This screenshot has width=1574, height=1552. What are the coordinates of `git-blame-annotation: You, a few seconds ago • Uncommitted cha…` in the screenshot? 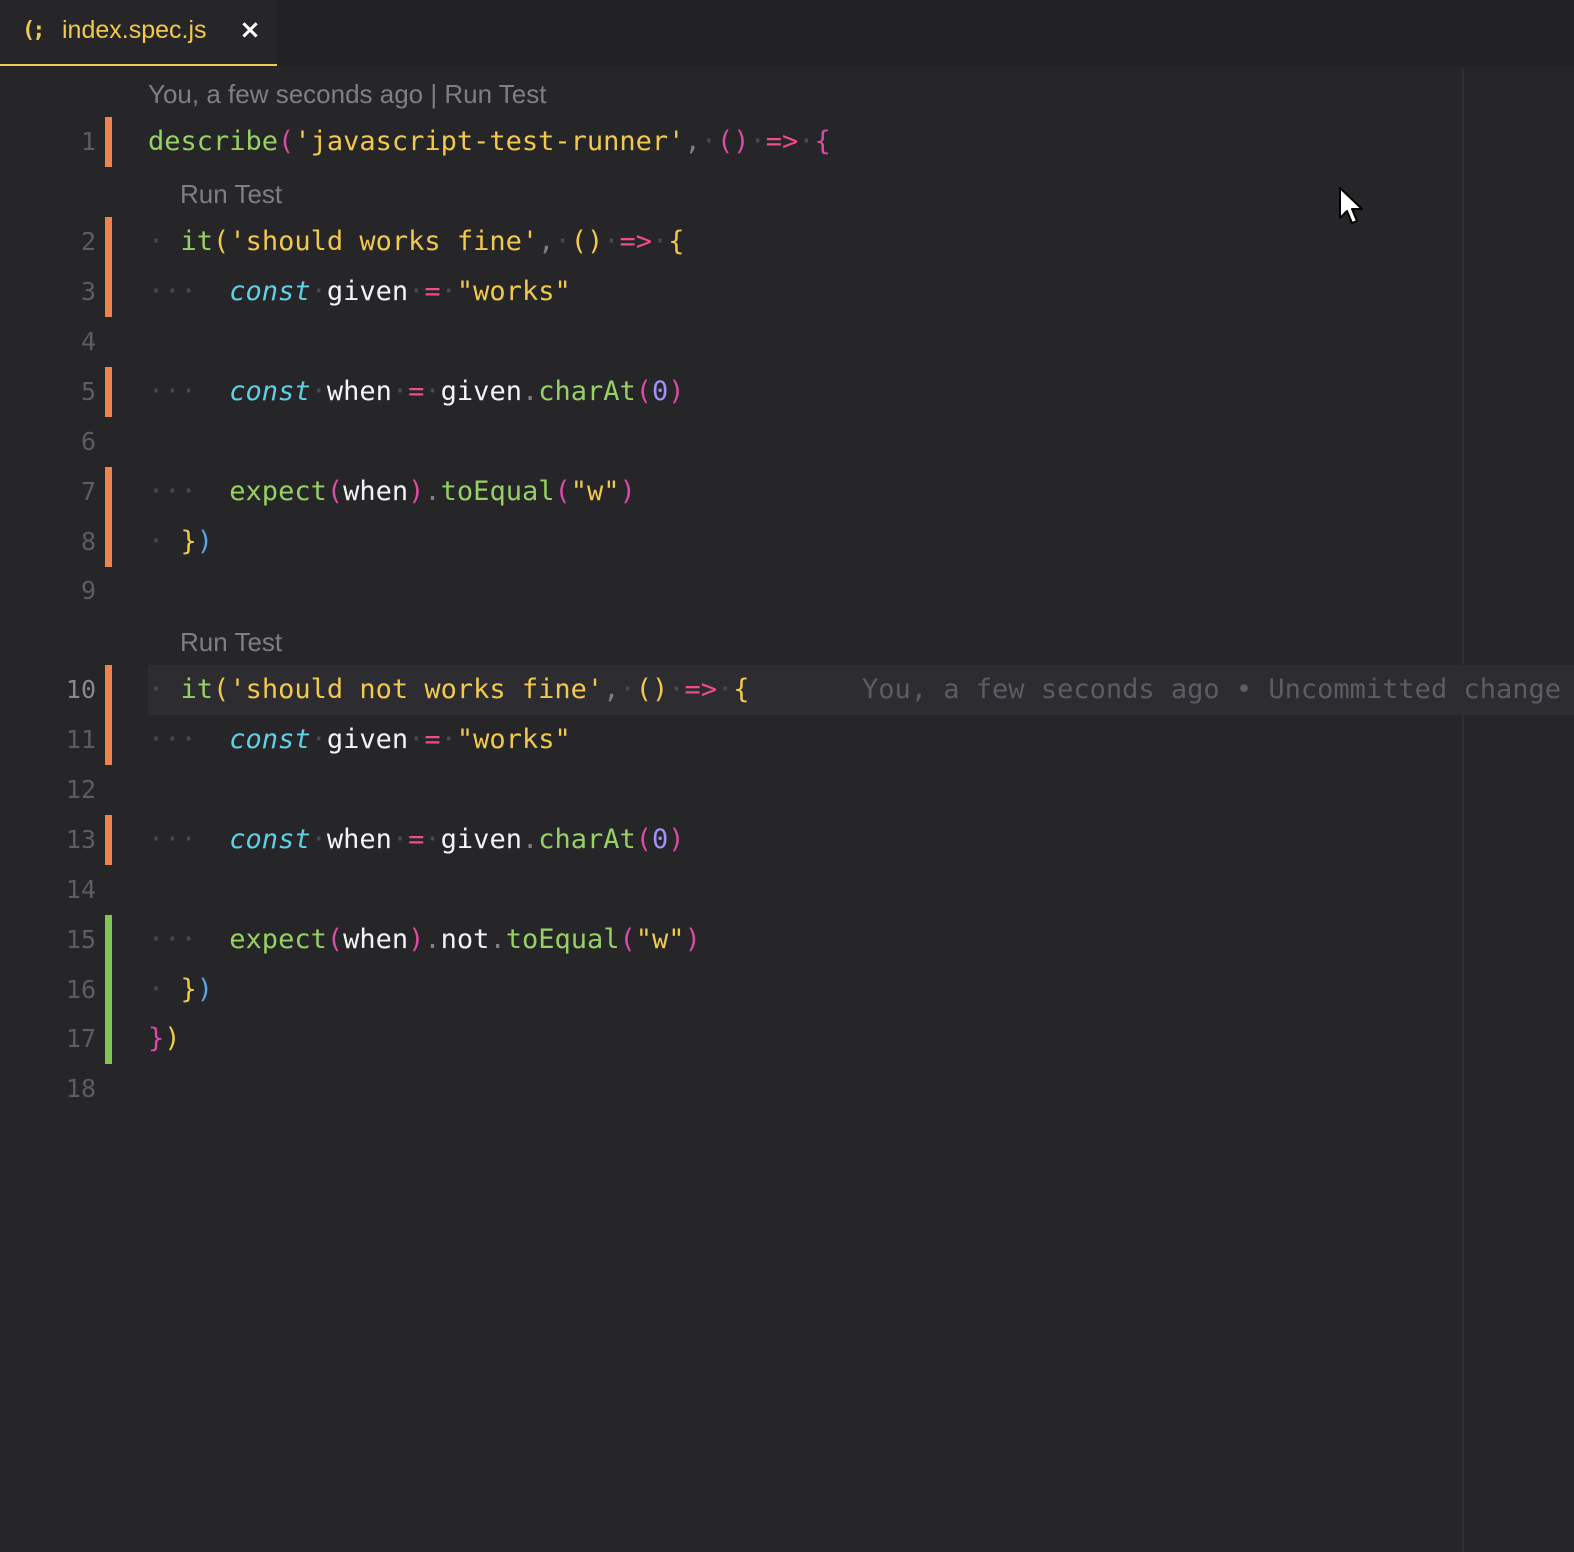 It's located at (1211, 689).